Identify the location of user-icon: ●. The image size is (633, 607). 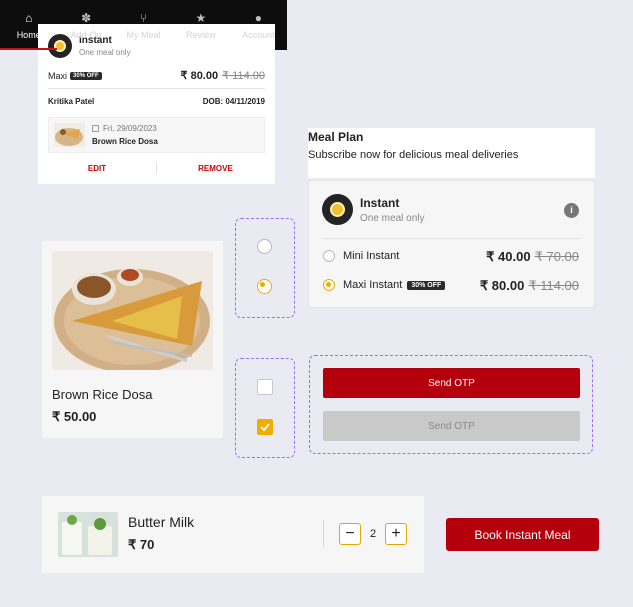
(258, 17).